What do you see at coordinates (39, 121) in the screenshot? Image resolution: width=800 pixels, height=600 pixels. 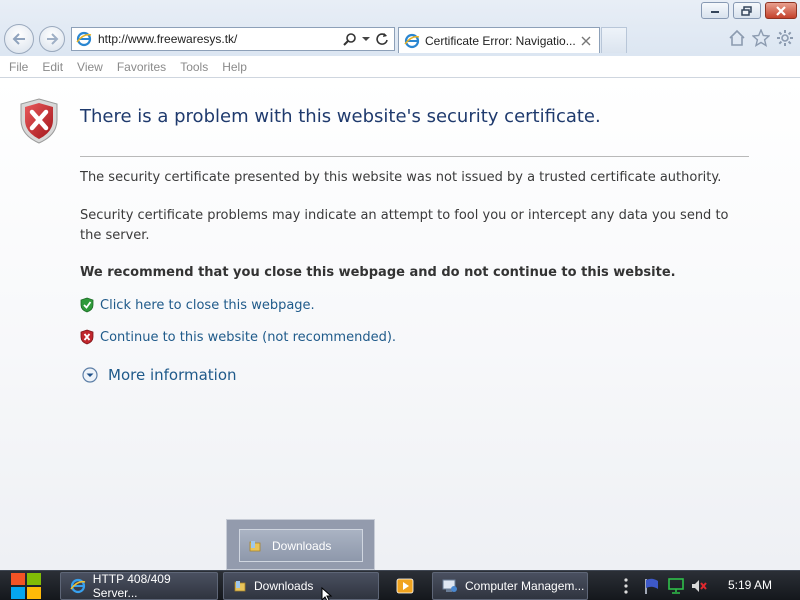 I see `shield-error-icon` at bounding box center [39, 121].